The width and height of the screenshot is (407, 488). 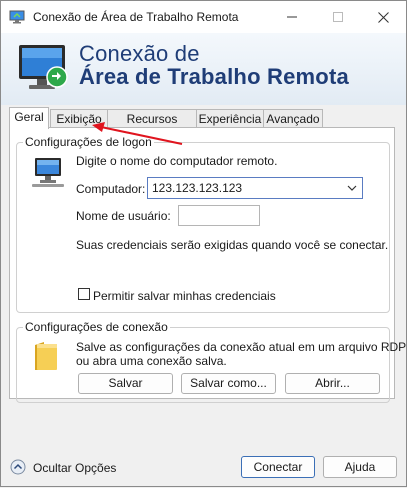 I want to click on annotation-arrow, so click(x=137, y=133).